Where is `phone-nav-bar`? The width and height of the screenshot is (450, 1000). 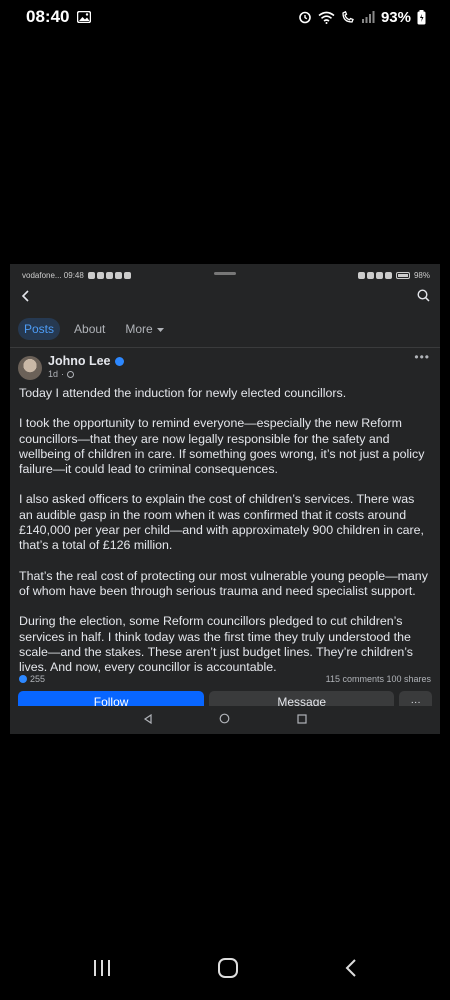 phone-nav-bar is located at coordinates (225, 970).